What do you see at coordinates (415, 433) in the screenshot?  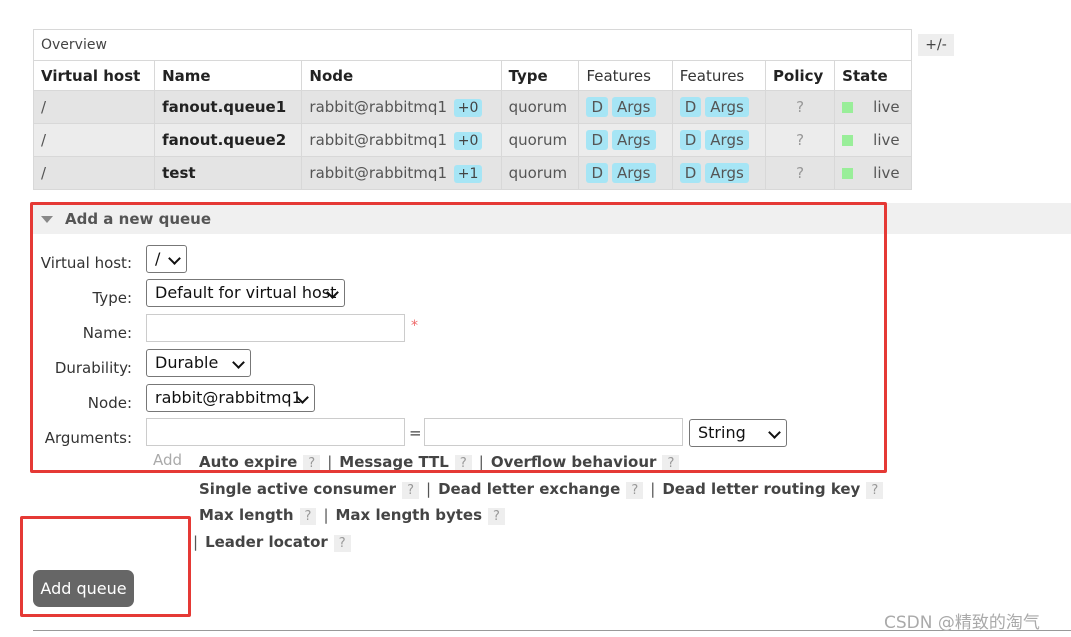 I see `equals-sign: =` at bounding box center [415, 433].